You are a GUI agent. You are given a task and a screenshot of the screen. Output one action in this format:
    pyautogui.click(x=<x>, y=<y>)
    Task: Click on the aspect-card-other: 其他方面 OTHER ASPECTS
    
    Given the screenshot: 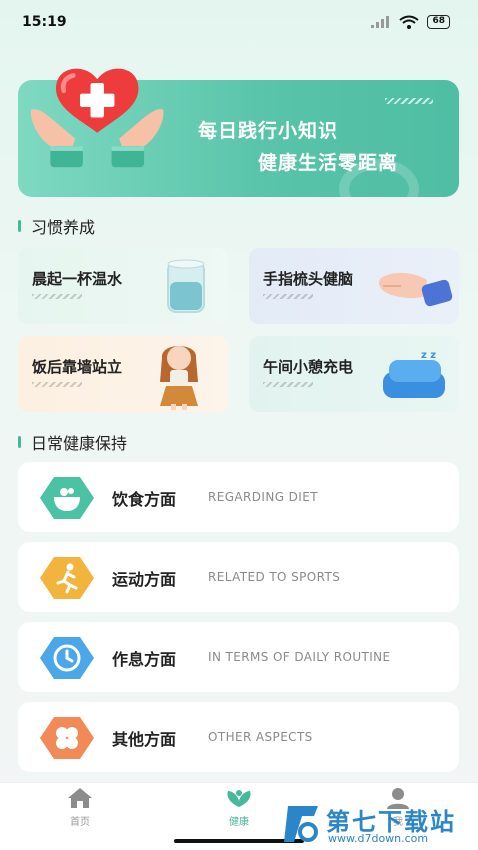 What is the action you would take?
    pyautogui.click(x=238, y=737)
    